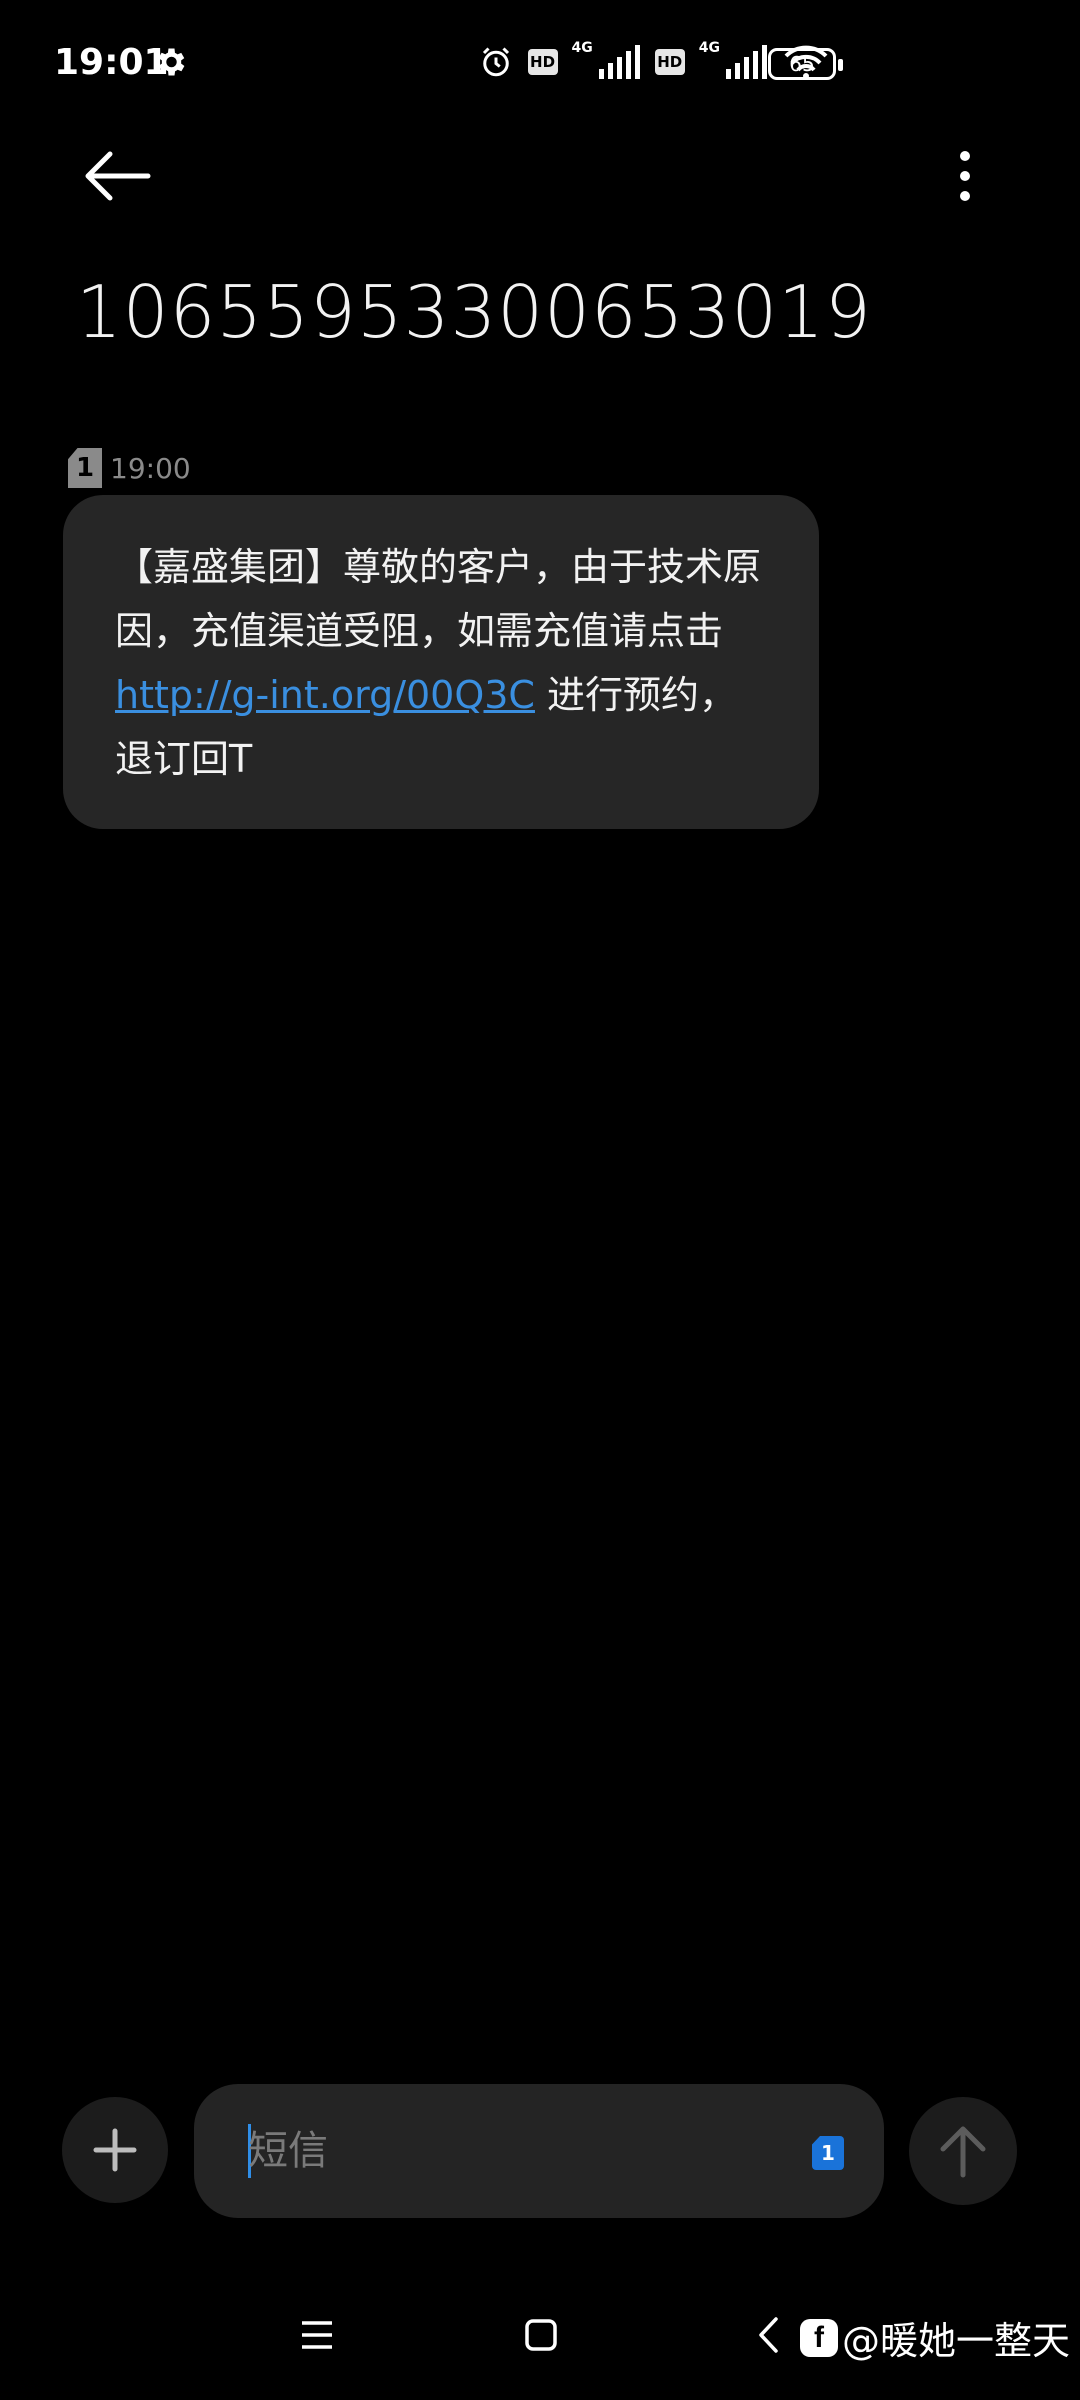 This screenshot has width=1080, height=2400. What do you see at coordinates (474, 312) in the screenshot?
I see `conversation-title: 10655953300653019` at bounding box center [474, 312].